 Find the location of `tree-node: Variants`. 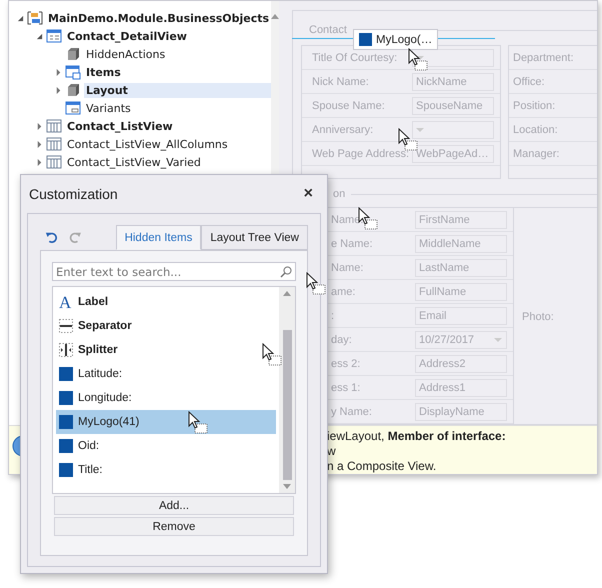

tree-node: Variants is located at coordinates (178, 108).